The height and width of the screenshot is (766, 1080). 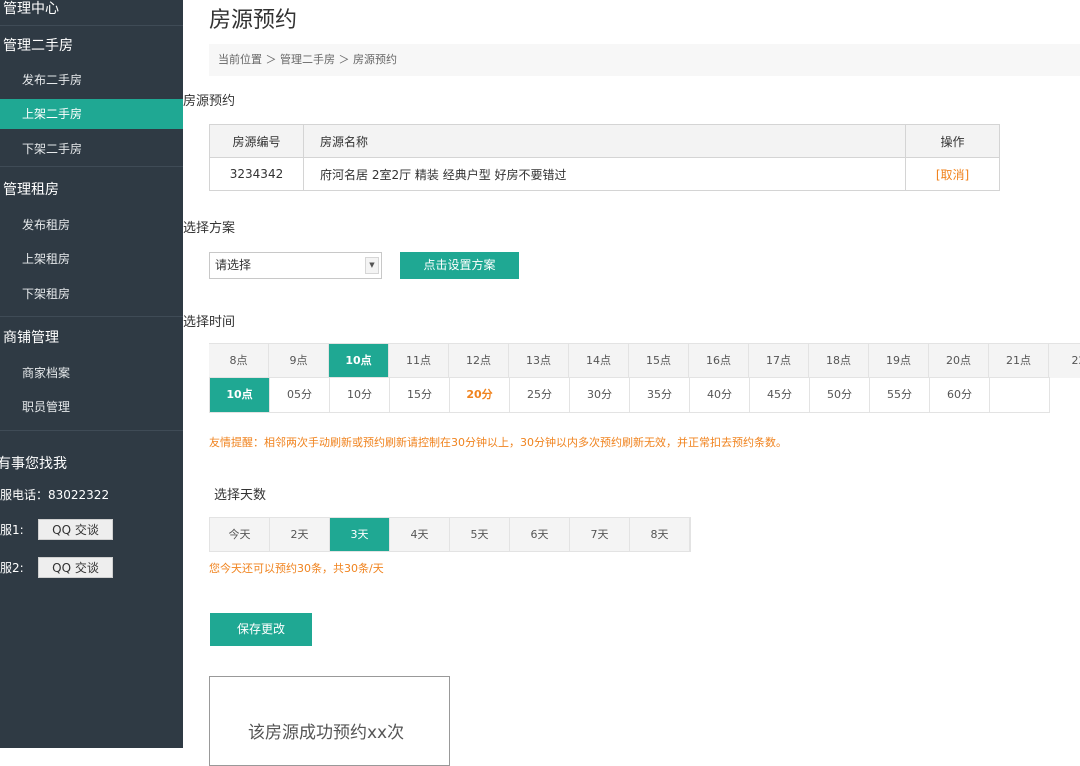 I want to click on minute-cell: 50分, so click(x=840, y=395).